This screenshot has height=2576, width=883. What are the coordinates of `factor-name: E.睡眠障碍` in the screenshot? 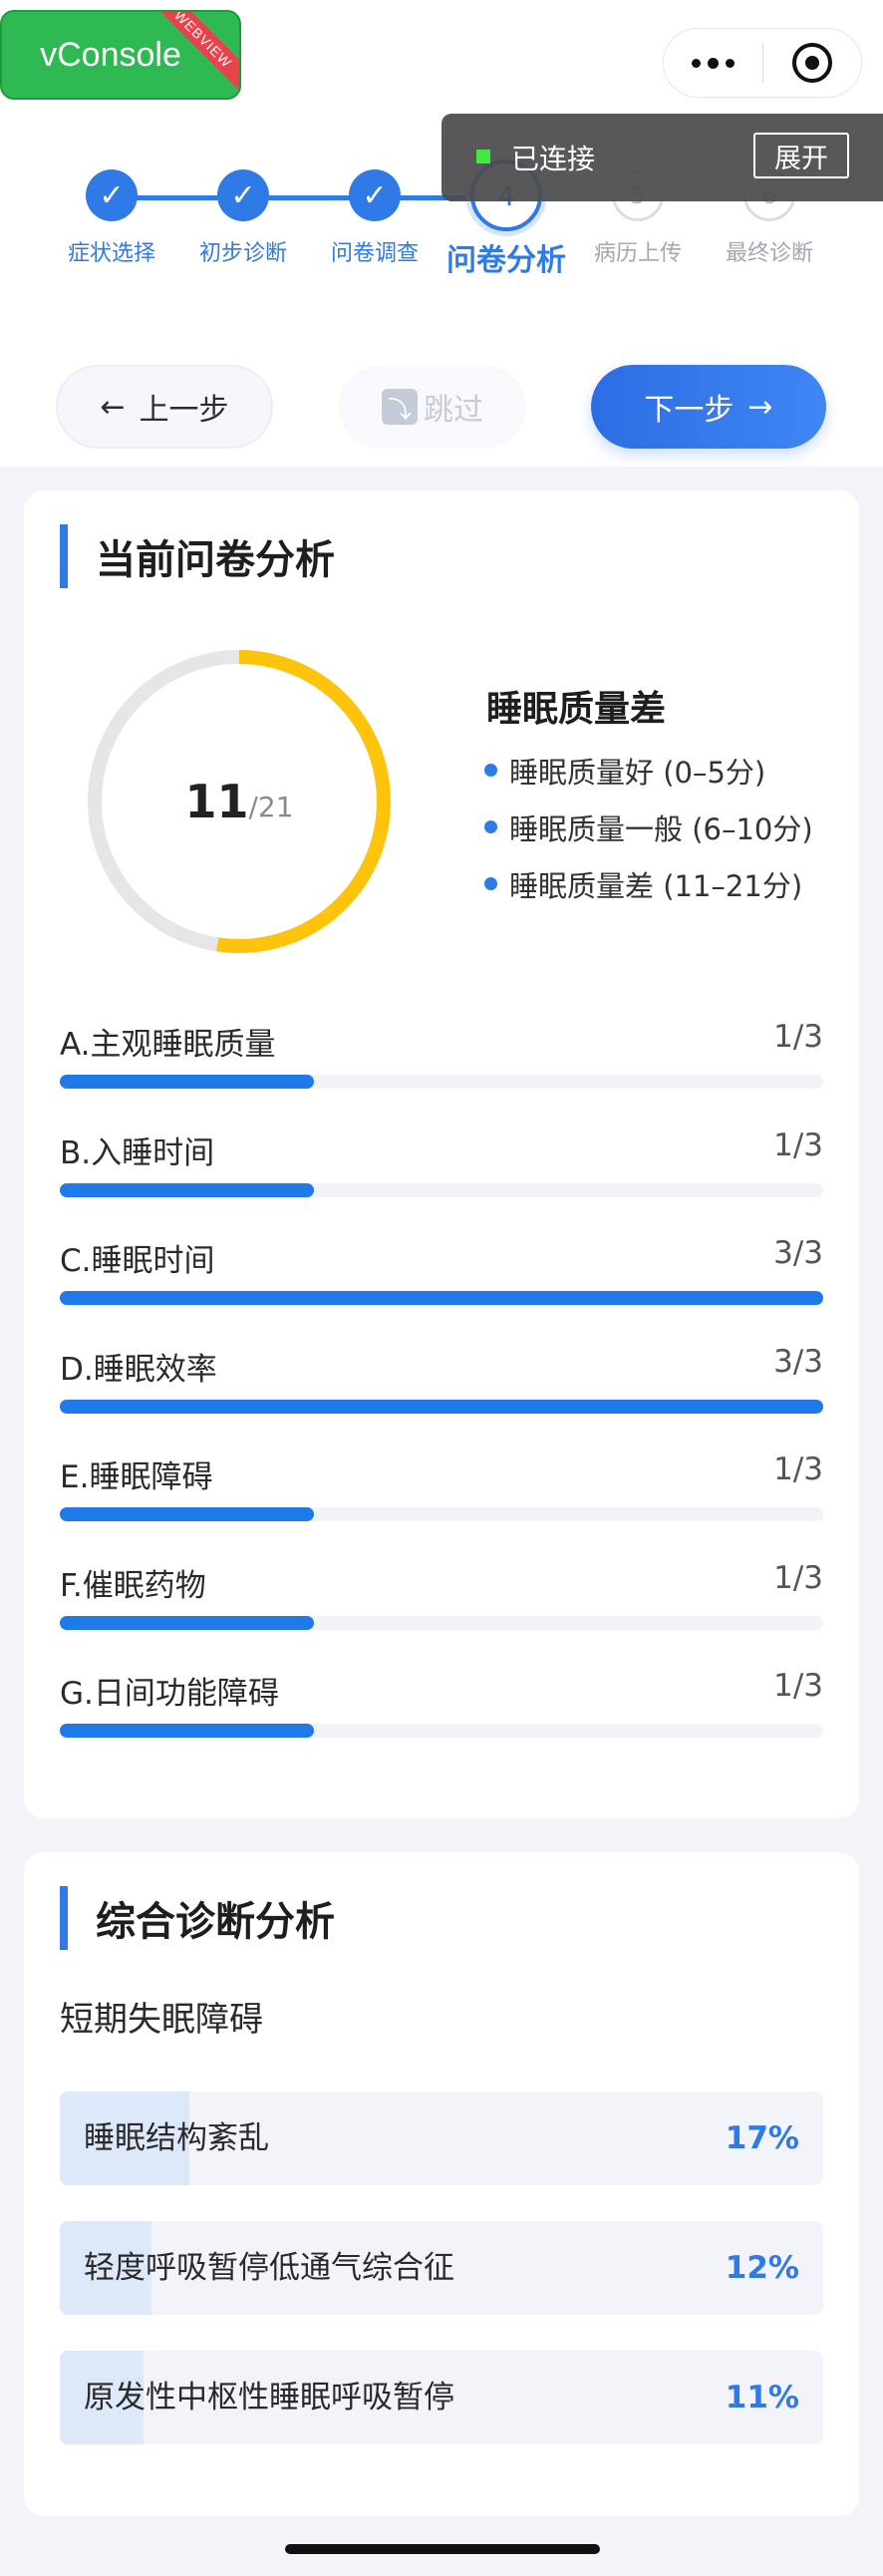 It's located at (136, 1477).